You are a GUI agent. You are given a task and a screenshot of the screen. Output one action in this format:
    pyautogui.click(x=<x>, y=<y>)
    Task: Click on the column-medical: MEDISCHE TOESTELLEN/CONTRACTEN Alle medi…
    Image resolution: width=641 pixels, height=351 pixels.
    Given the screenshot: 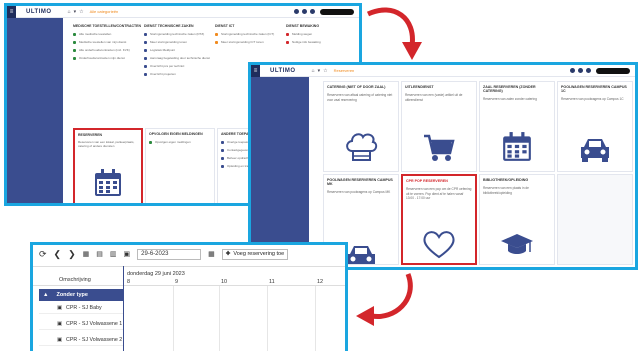 What is the action you would take?
    pyautogui.click(x=107, y=52)
    